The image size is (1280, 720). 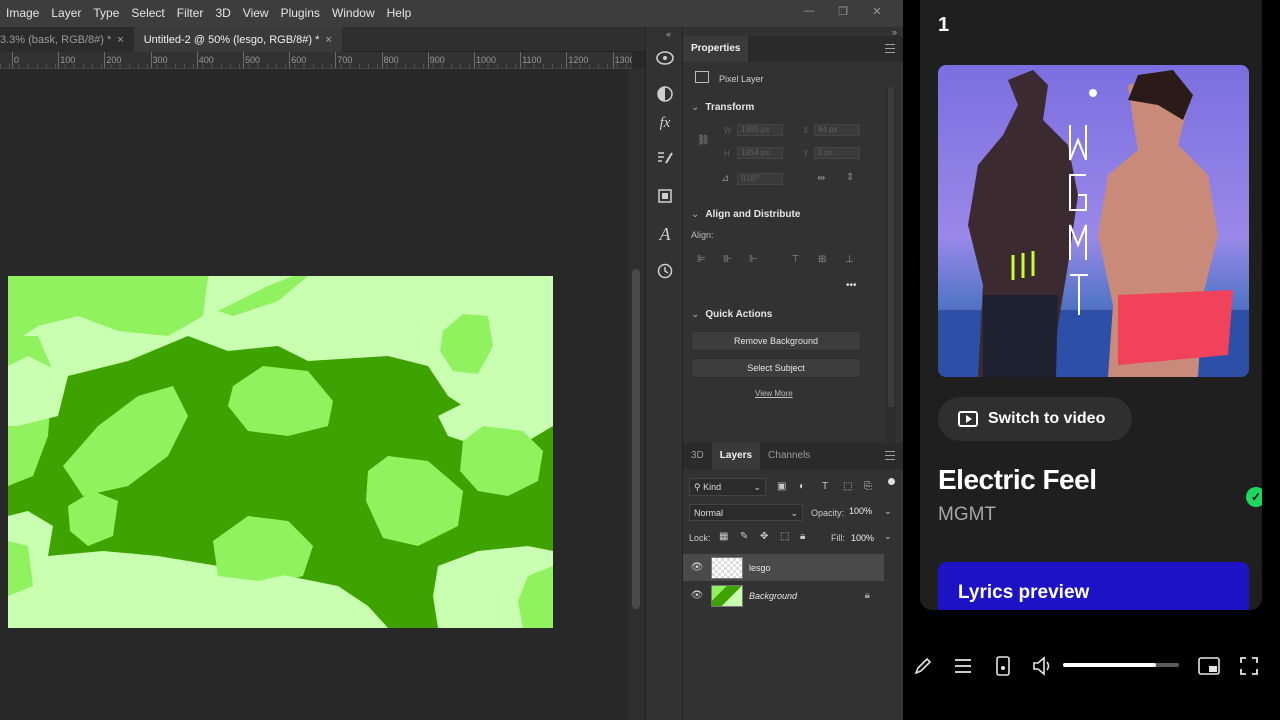 I want to click on flip-horizontal-icon: ⇹, so click(x=821, y=178).